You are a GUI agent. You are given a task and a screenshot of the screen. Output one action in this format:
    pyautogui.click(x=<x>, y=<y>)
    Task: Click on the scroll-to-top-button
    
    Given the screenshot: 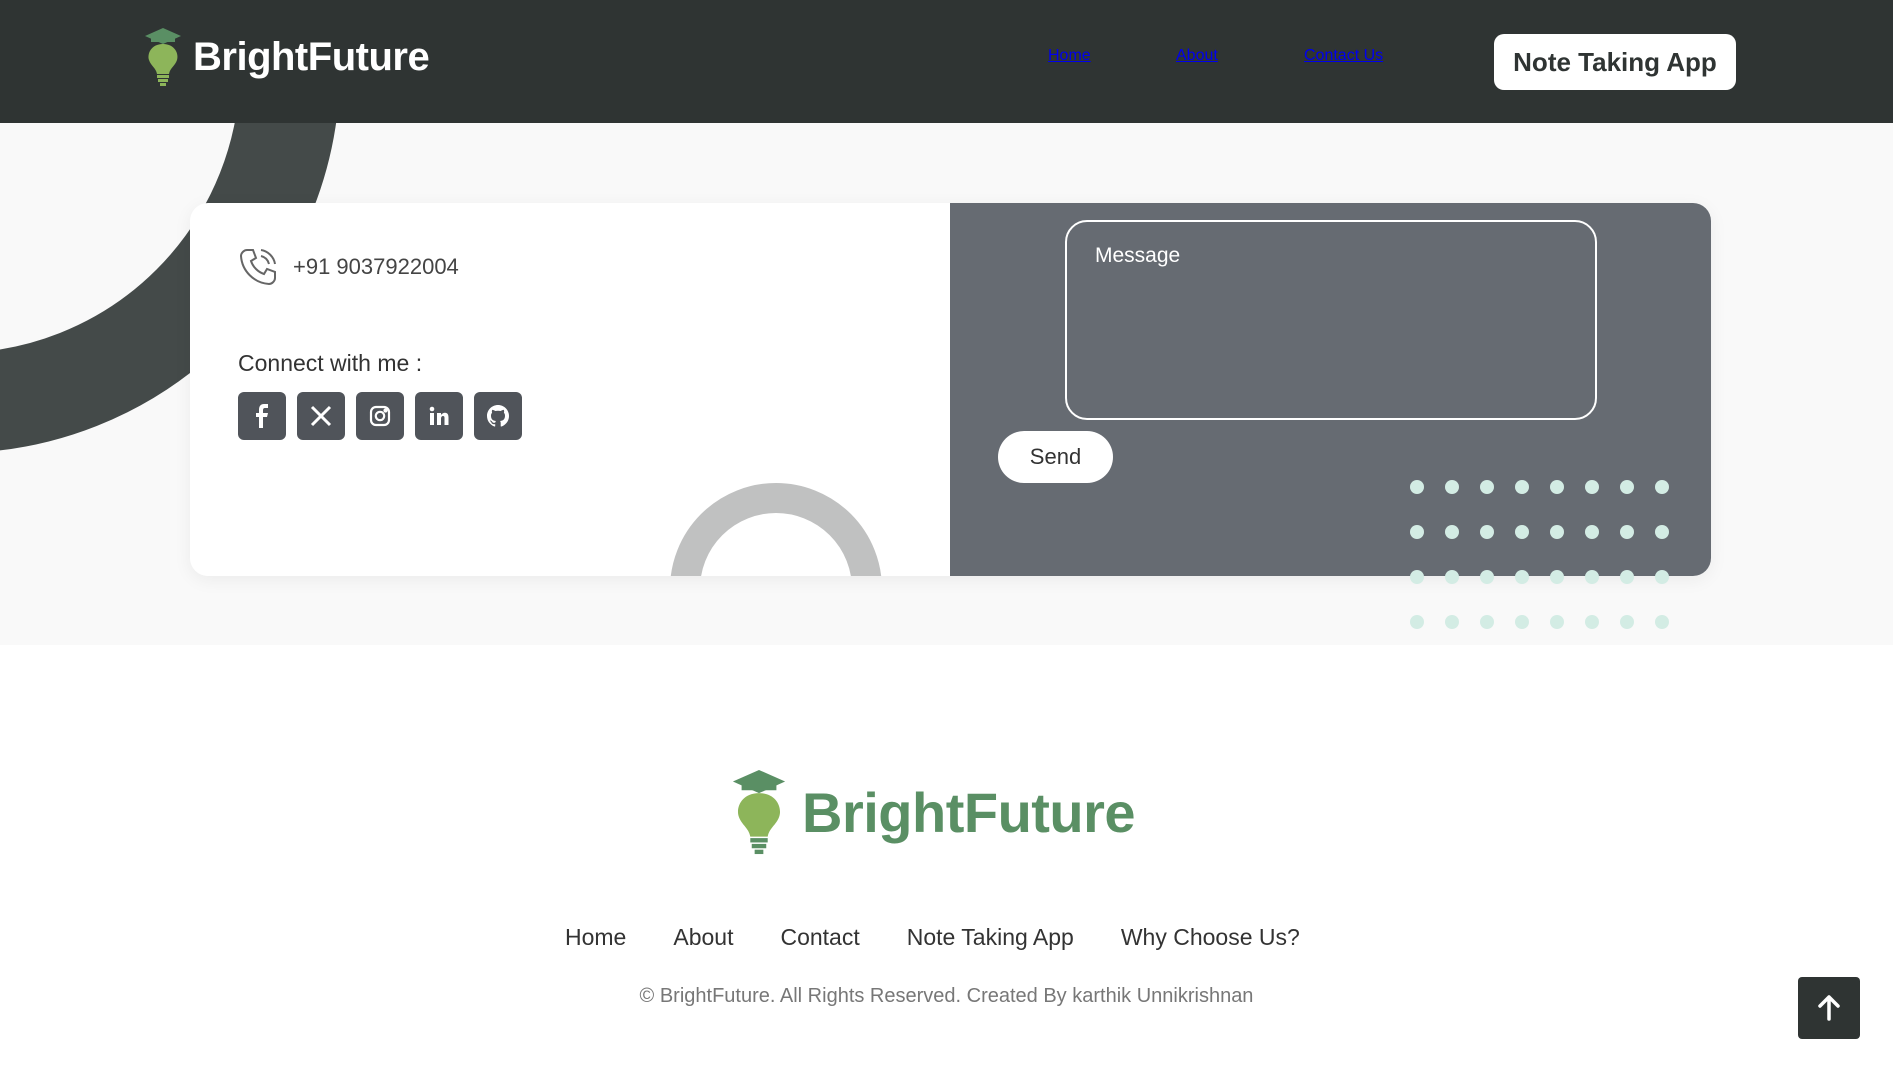 What is the action you would take?
    pyautogui.click(x=1829, y=1008)
    